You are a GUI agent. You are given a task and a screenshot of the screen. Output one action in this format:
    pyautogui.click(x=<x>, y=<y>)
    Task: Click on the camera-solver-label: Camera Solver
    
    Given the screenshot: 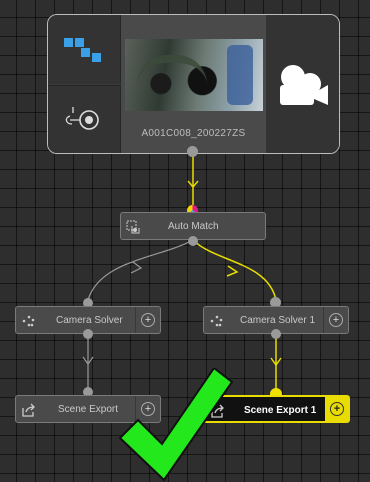 What is the action you would take?
    pyautogui.click(x=89, y=320)
    